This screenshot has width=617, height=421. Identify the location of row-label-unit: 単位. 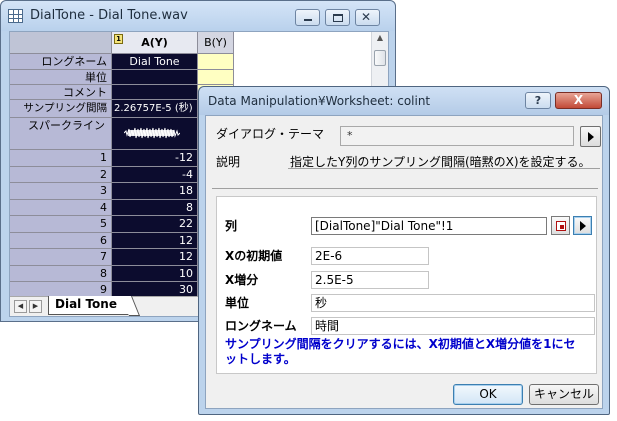
(61, 77).